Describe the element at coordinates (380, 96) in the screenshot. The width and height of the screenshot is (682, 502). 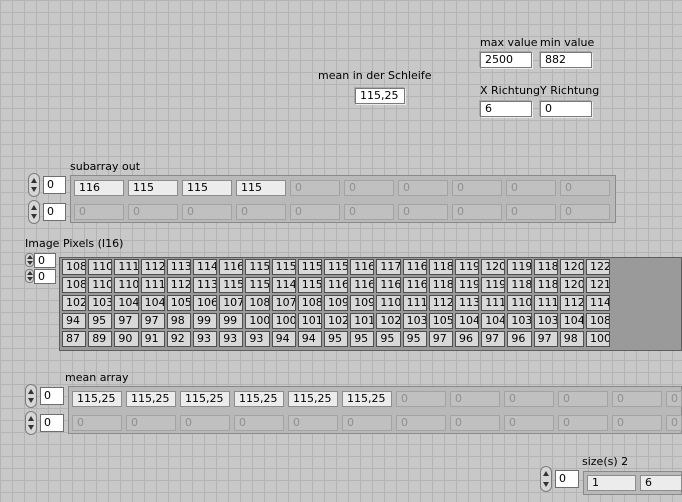
I see `mean-schleife-indicator: 115,25` at that location.